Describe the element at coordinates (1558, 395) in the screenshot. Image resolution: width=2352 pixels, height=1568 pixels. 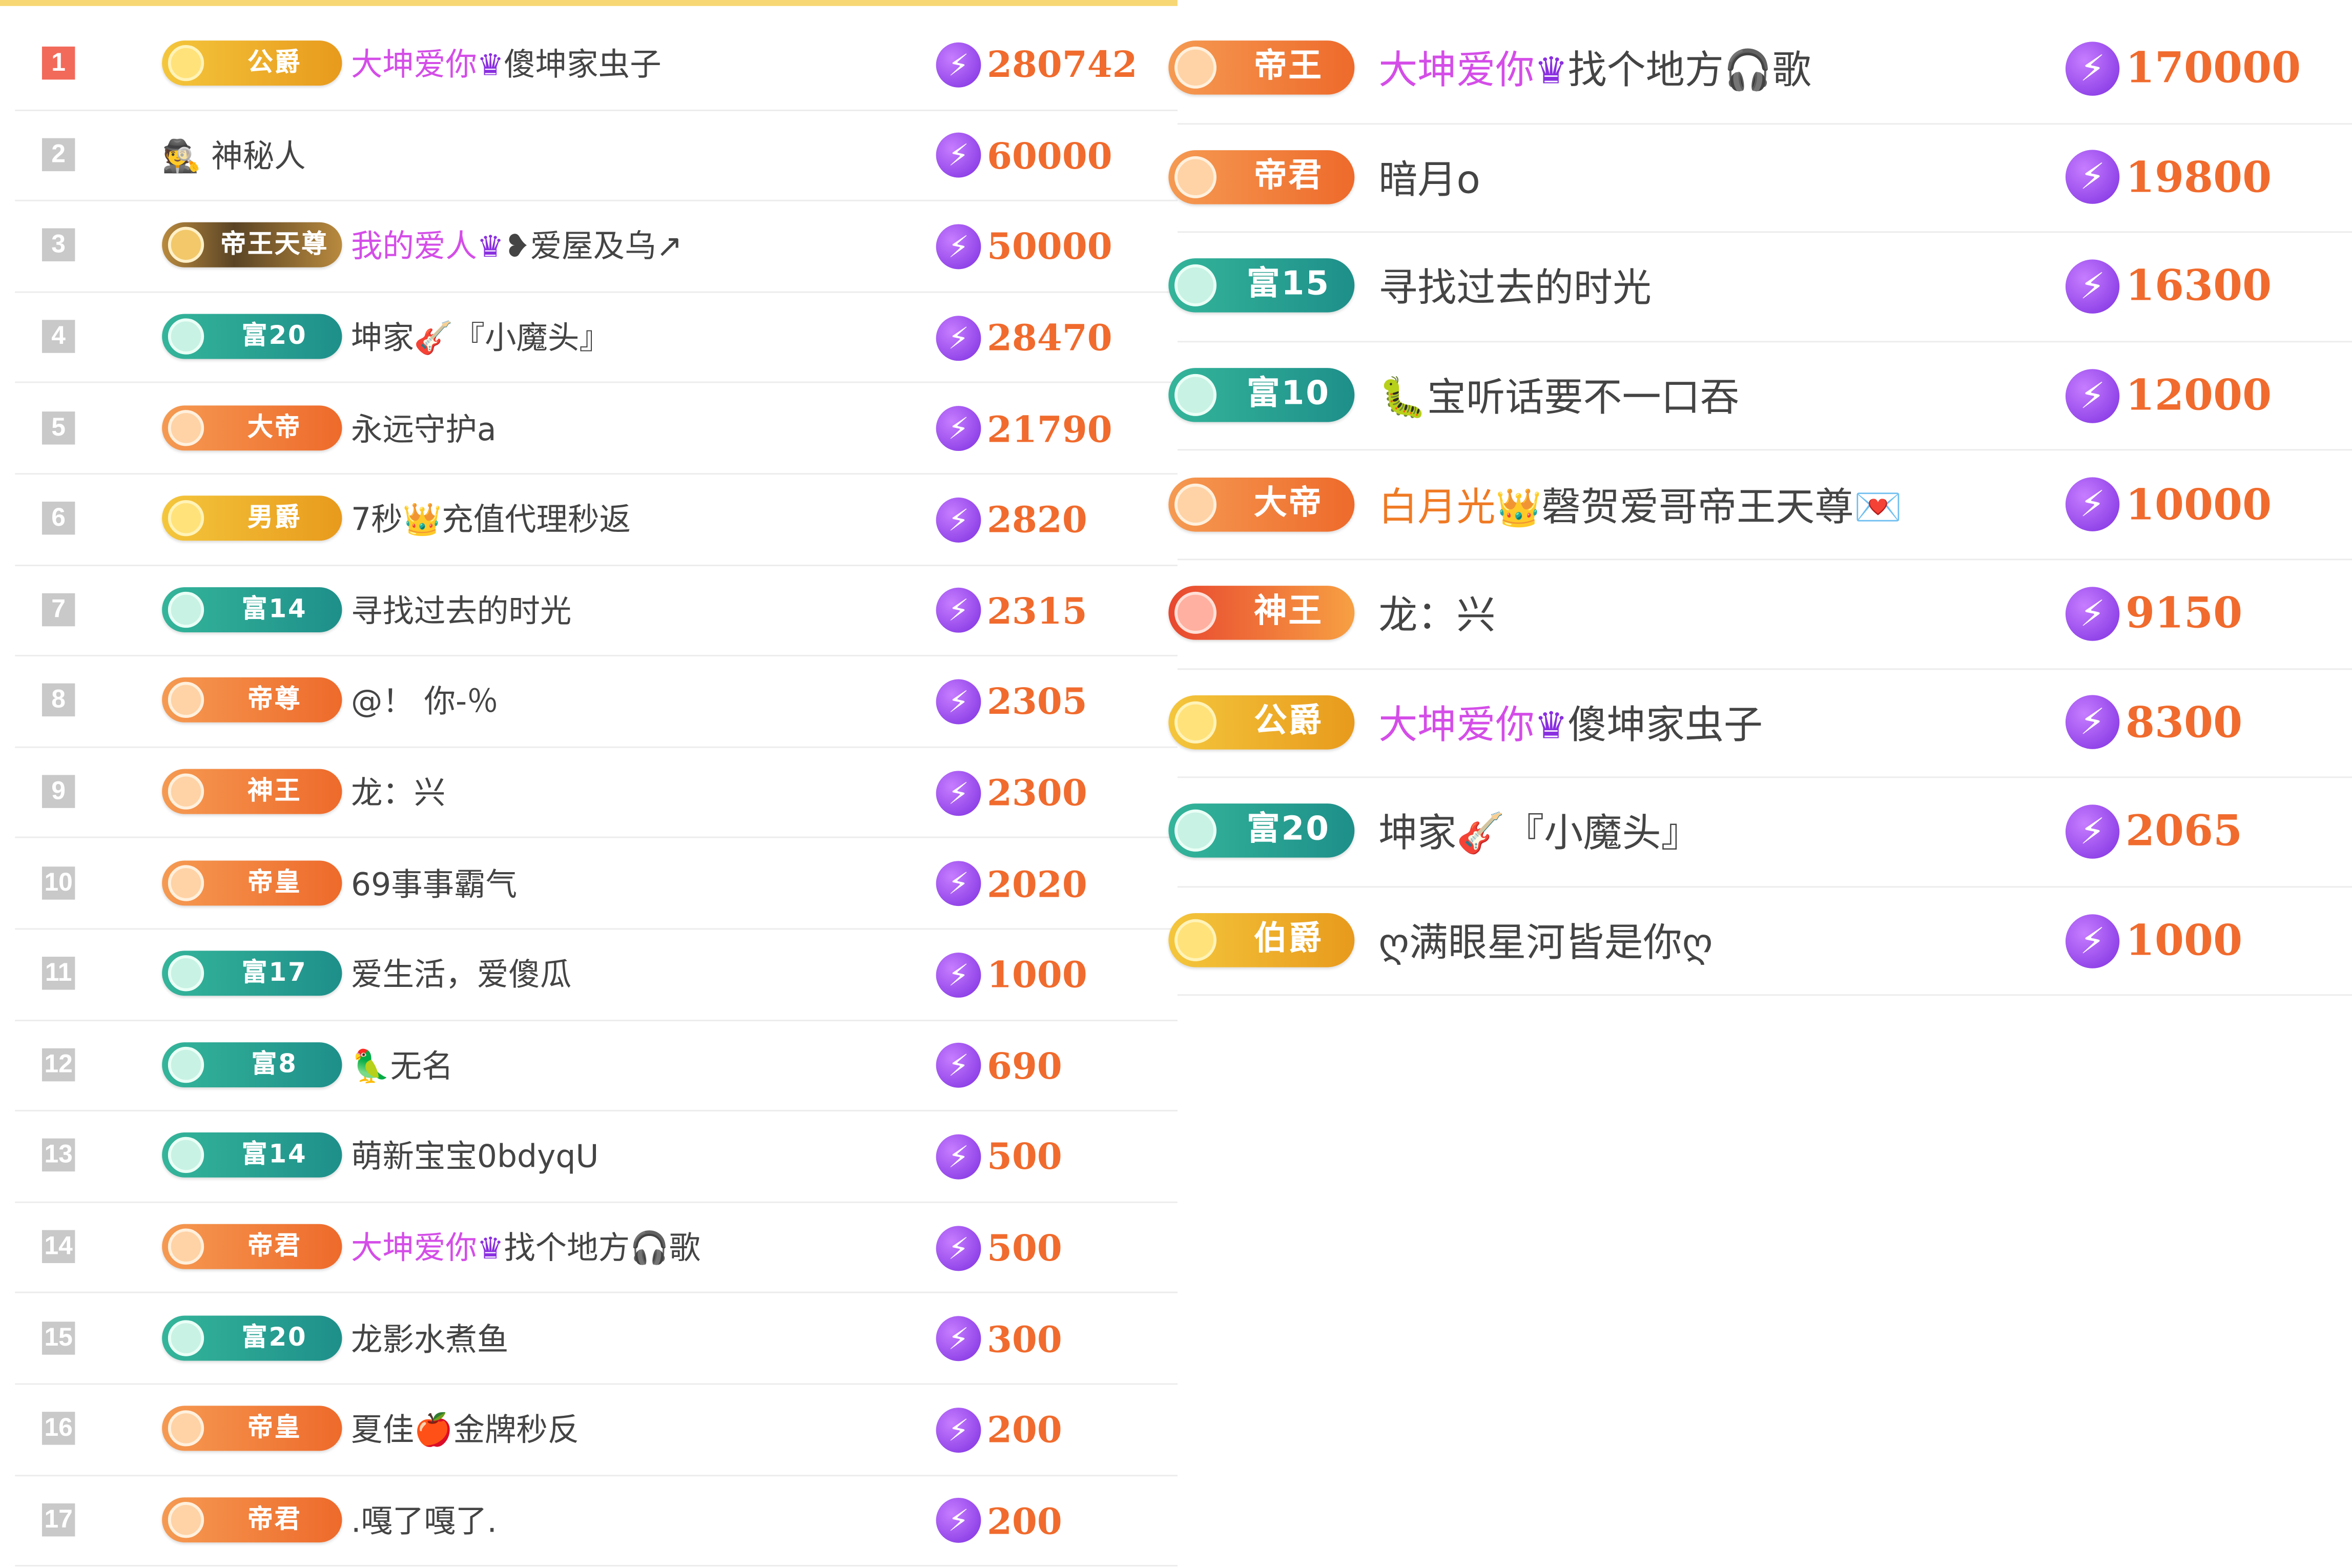
I see `user-name: 🐛宝听话要不一口吞` at that location.